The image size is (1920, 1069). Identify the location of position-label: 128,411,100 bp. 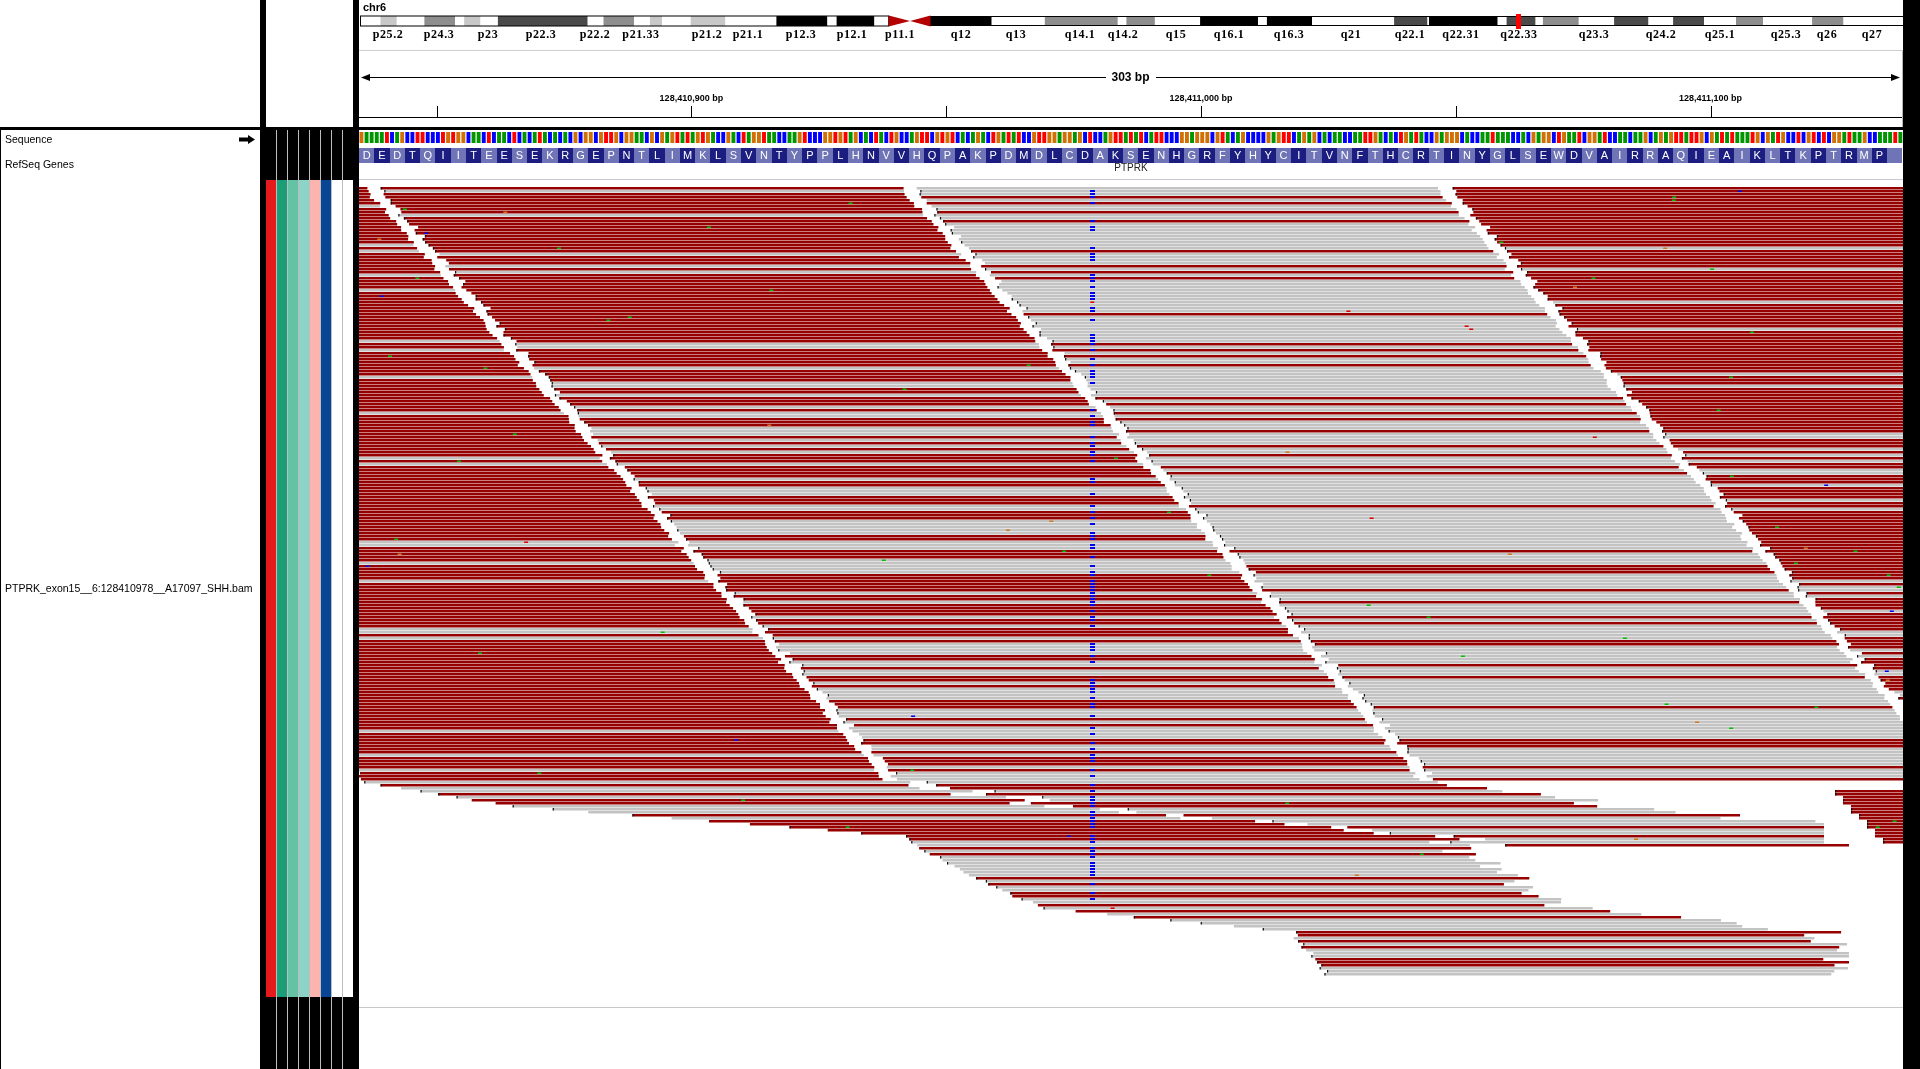
(1711, 98).